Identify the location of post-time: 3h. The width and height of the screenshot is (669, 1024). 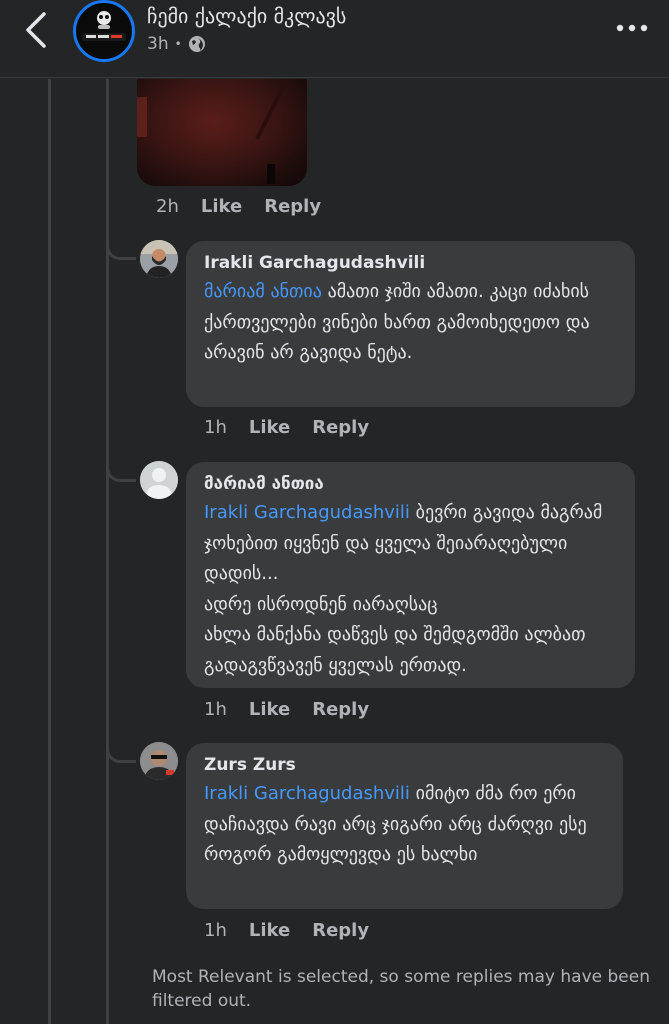
(158, 44).